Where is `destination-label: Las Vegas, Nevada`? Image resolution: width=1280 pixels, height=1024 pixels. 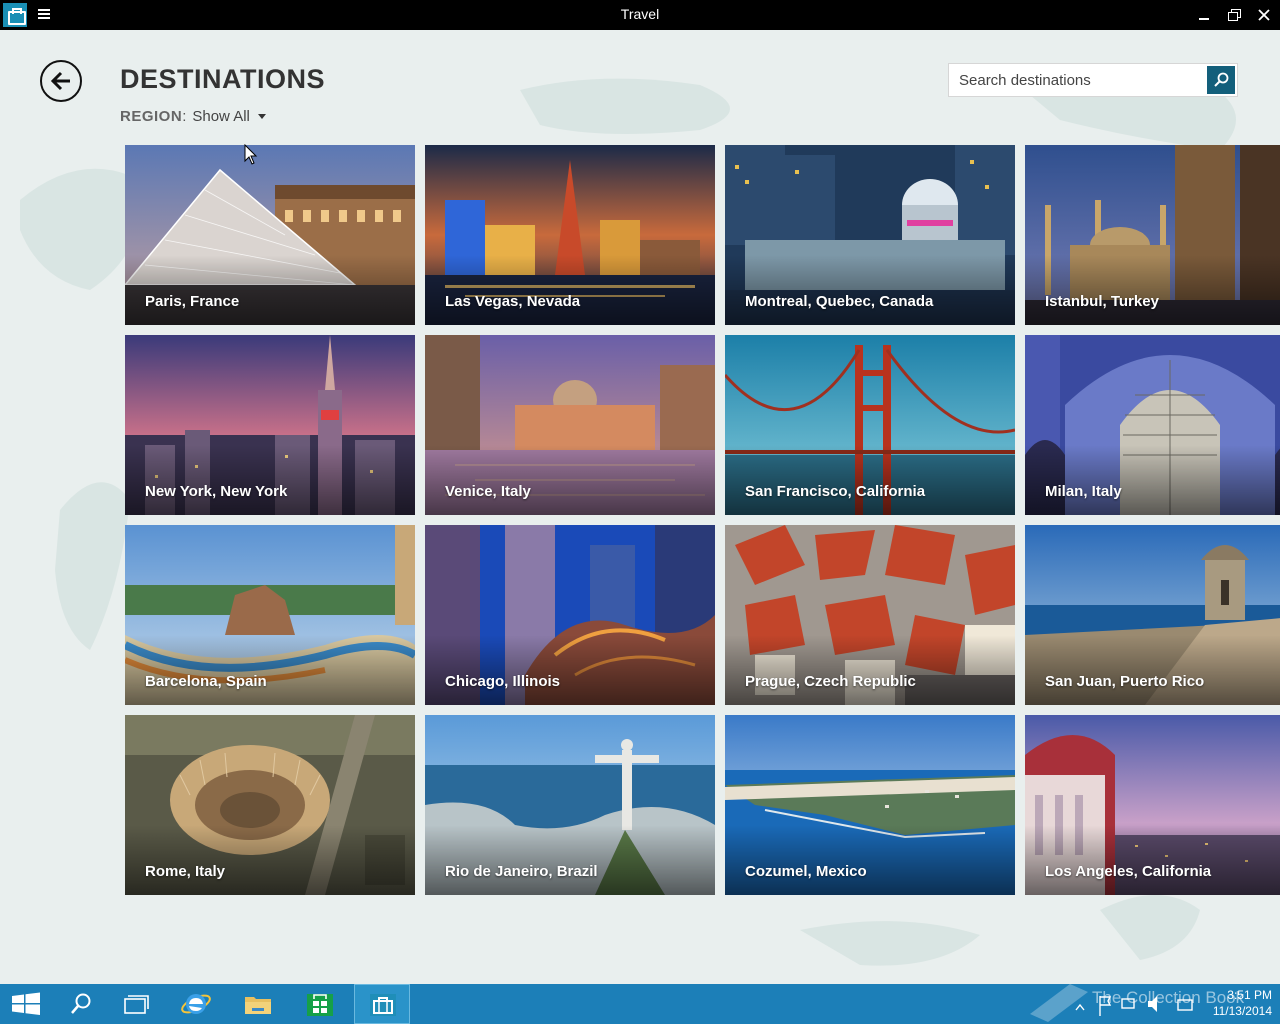 destination-label: Las Vegas, Nevada is located at coordinates (513, 301).